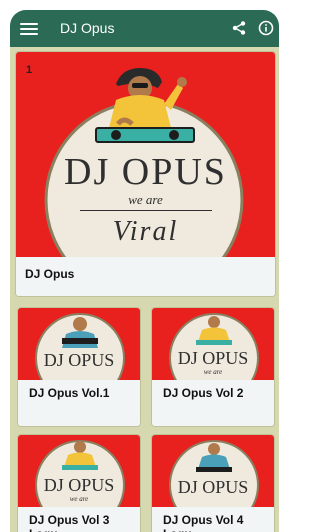  What do you see at coordinates (145, 231) in the screenshot?
I see `logo-text-tagline: Viral` at bounding box center [145, 231].